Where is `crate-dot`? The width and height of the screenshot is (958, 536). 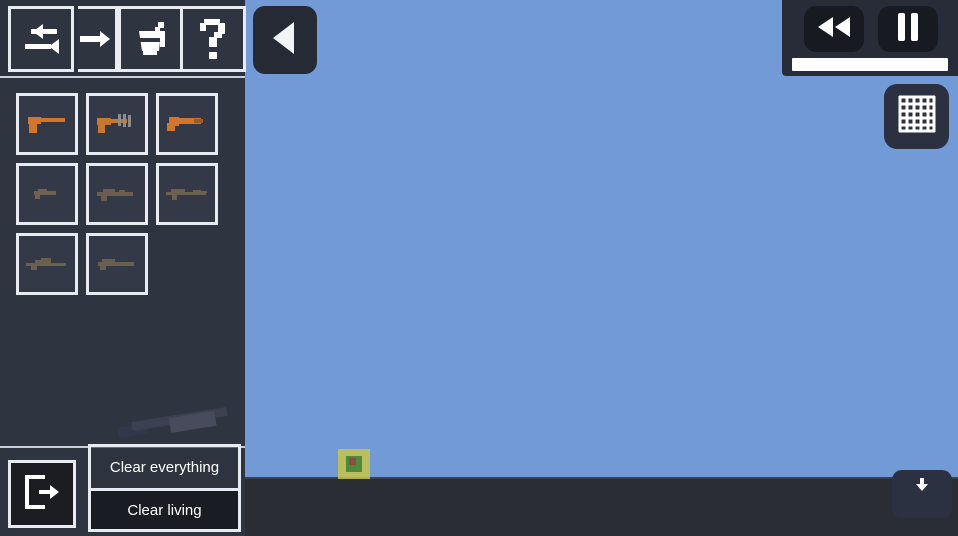
crate-dot is located at coordinates (352, 461).